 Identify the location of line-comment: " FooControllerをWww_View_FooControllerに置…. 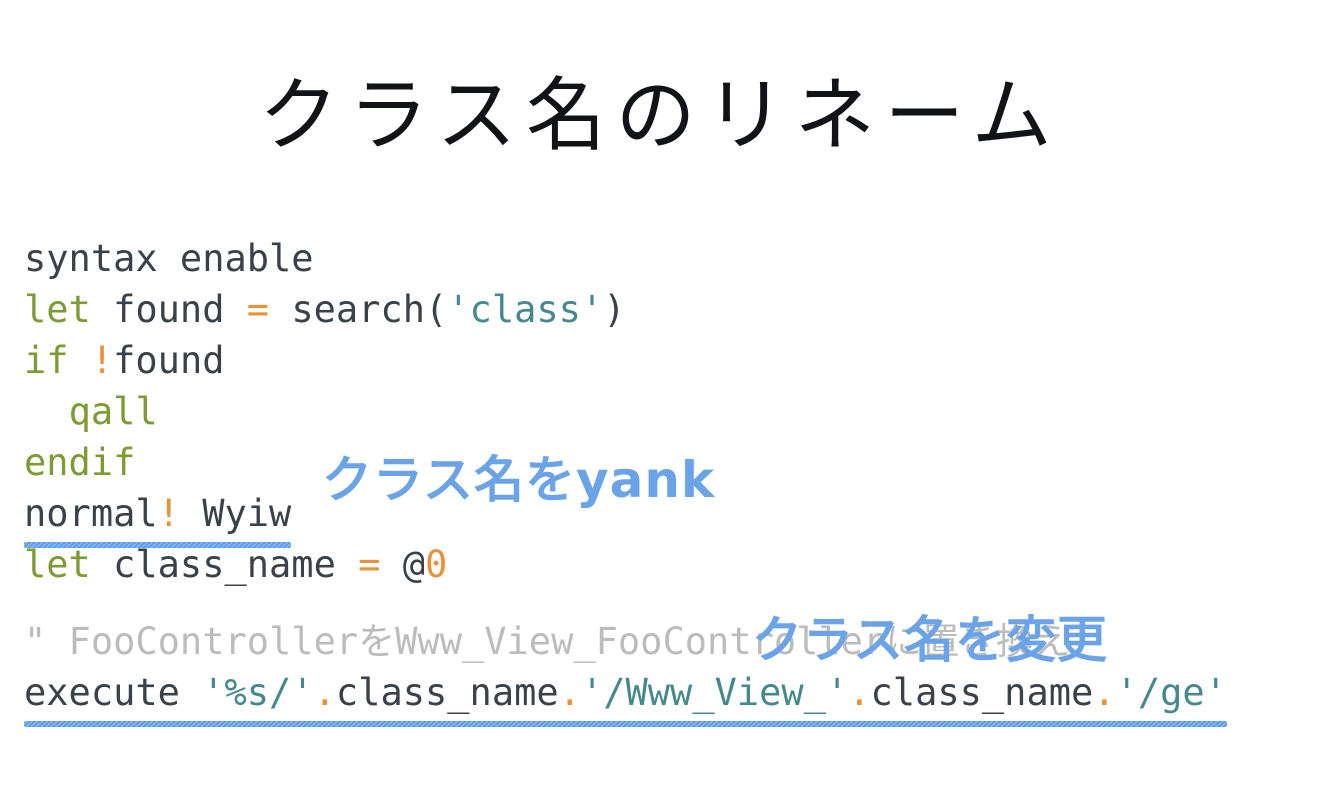
(669, 641).